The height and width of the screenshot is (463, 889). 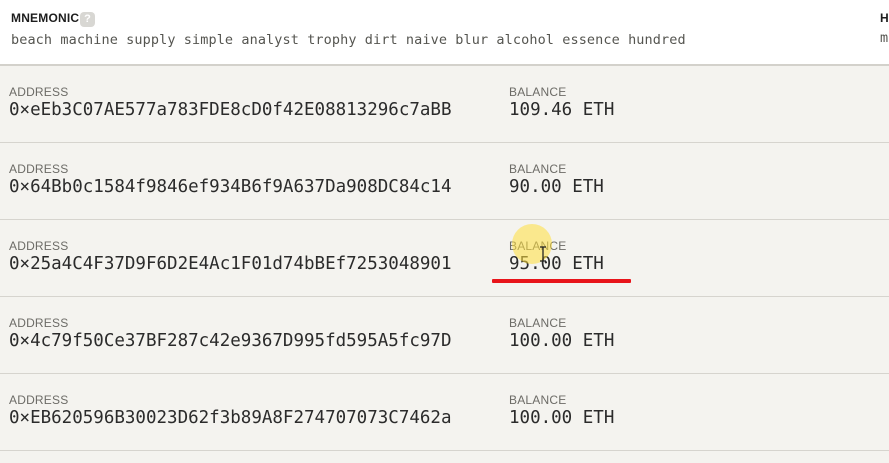 I want to click on balance-value: 109.46 ETH, so click(x=562, y=110).